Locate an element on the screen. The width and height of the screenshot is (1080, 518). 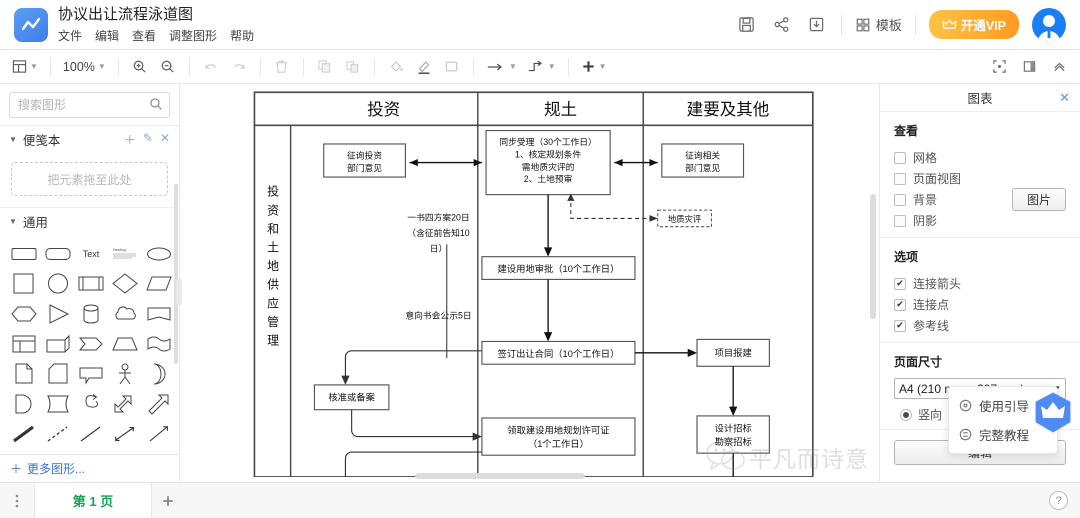
shape-double-head-arrow is located at coordinates (125, 433).